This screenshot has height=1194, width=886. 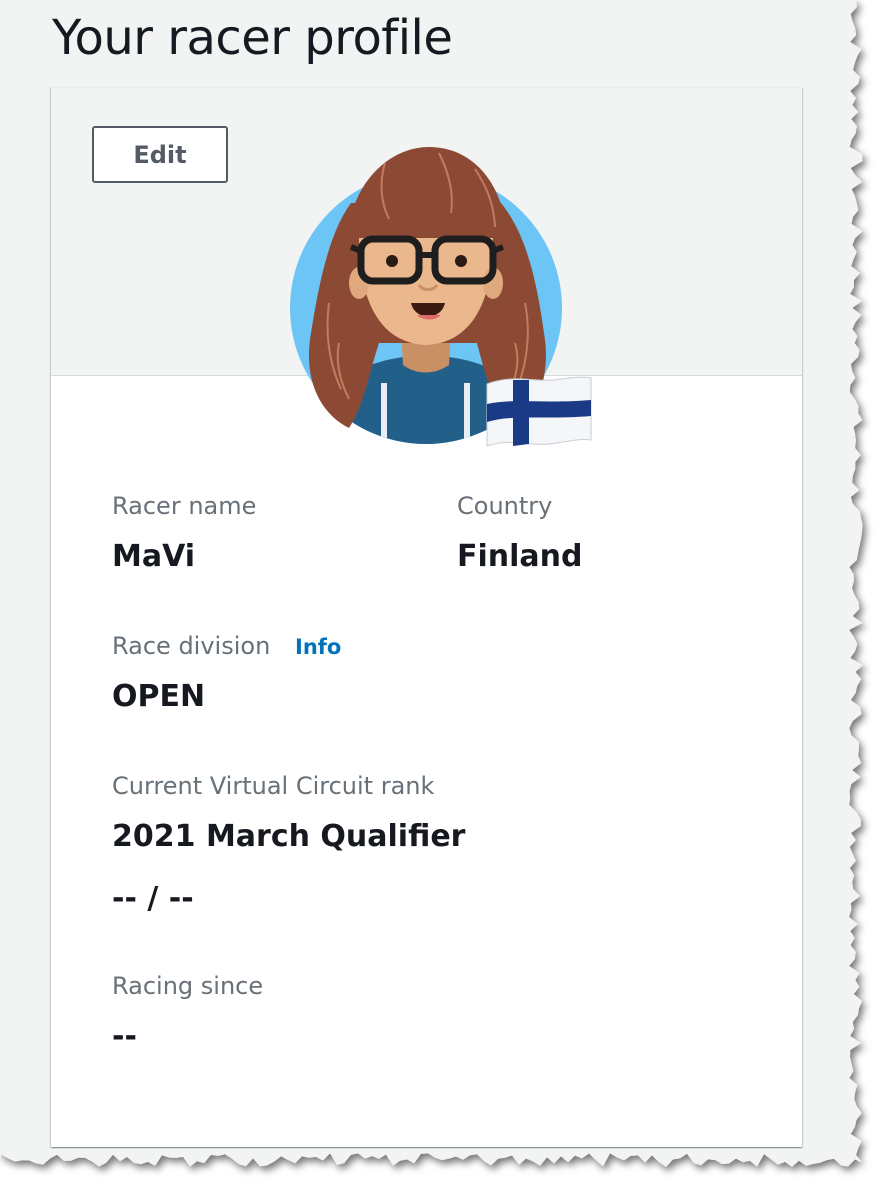 I want to click on race-division-info-link: Info, so click(x=318, y=647).